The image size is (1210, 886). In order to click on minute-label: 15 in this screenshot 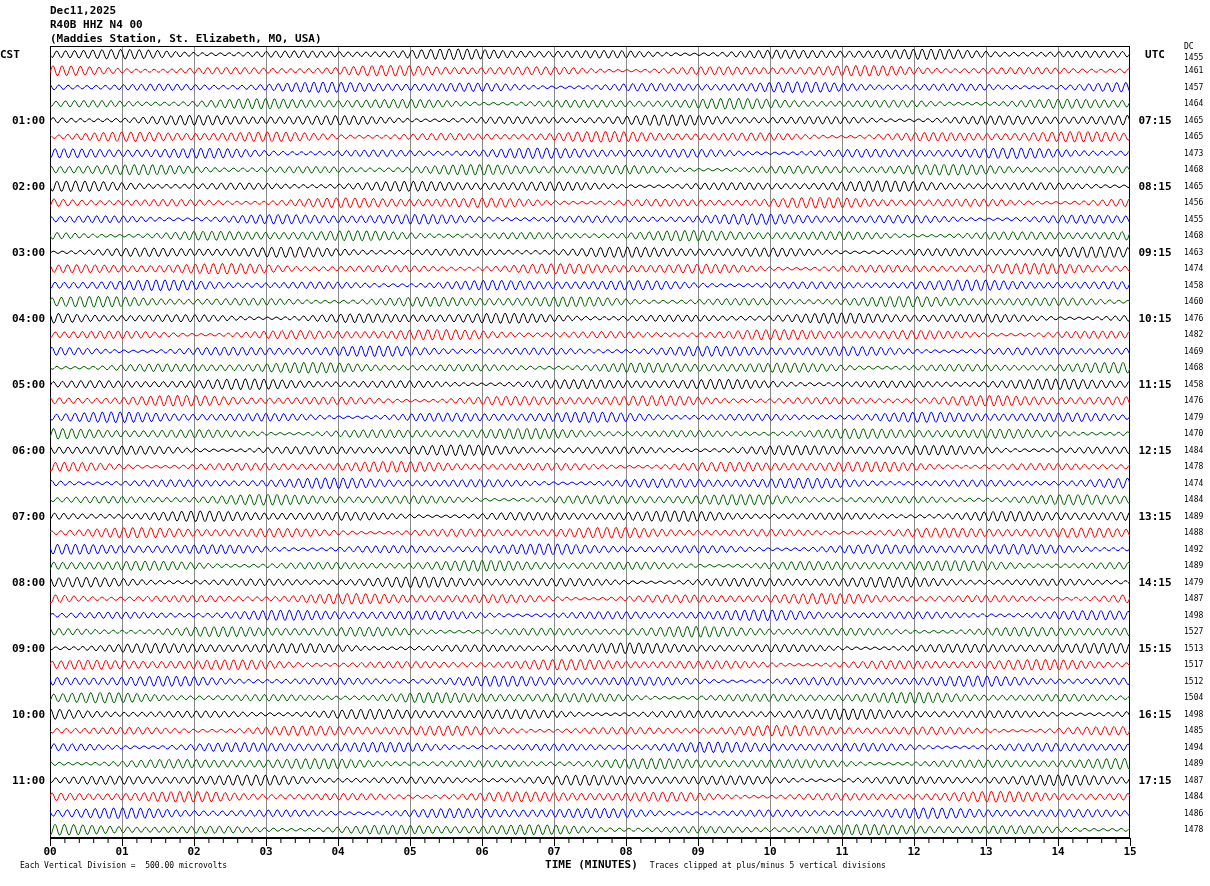, I will do `click(1130, 852)`.